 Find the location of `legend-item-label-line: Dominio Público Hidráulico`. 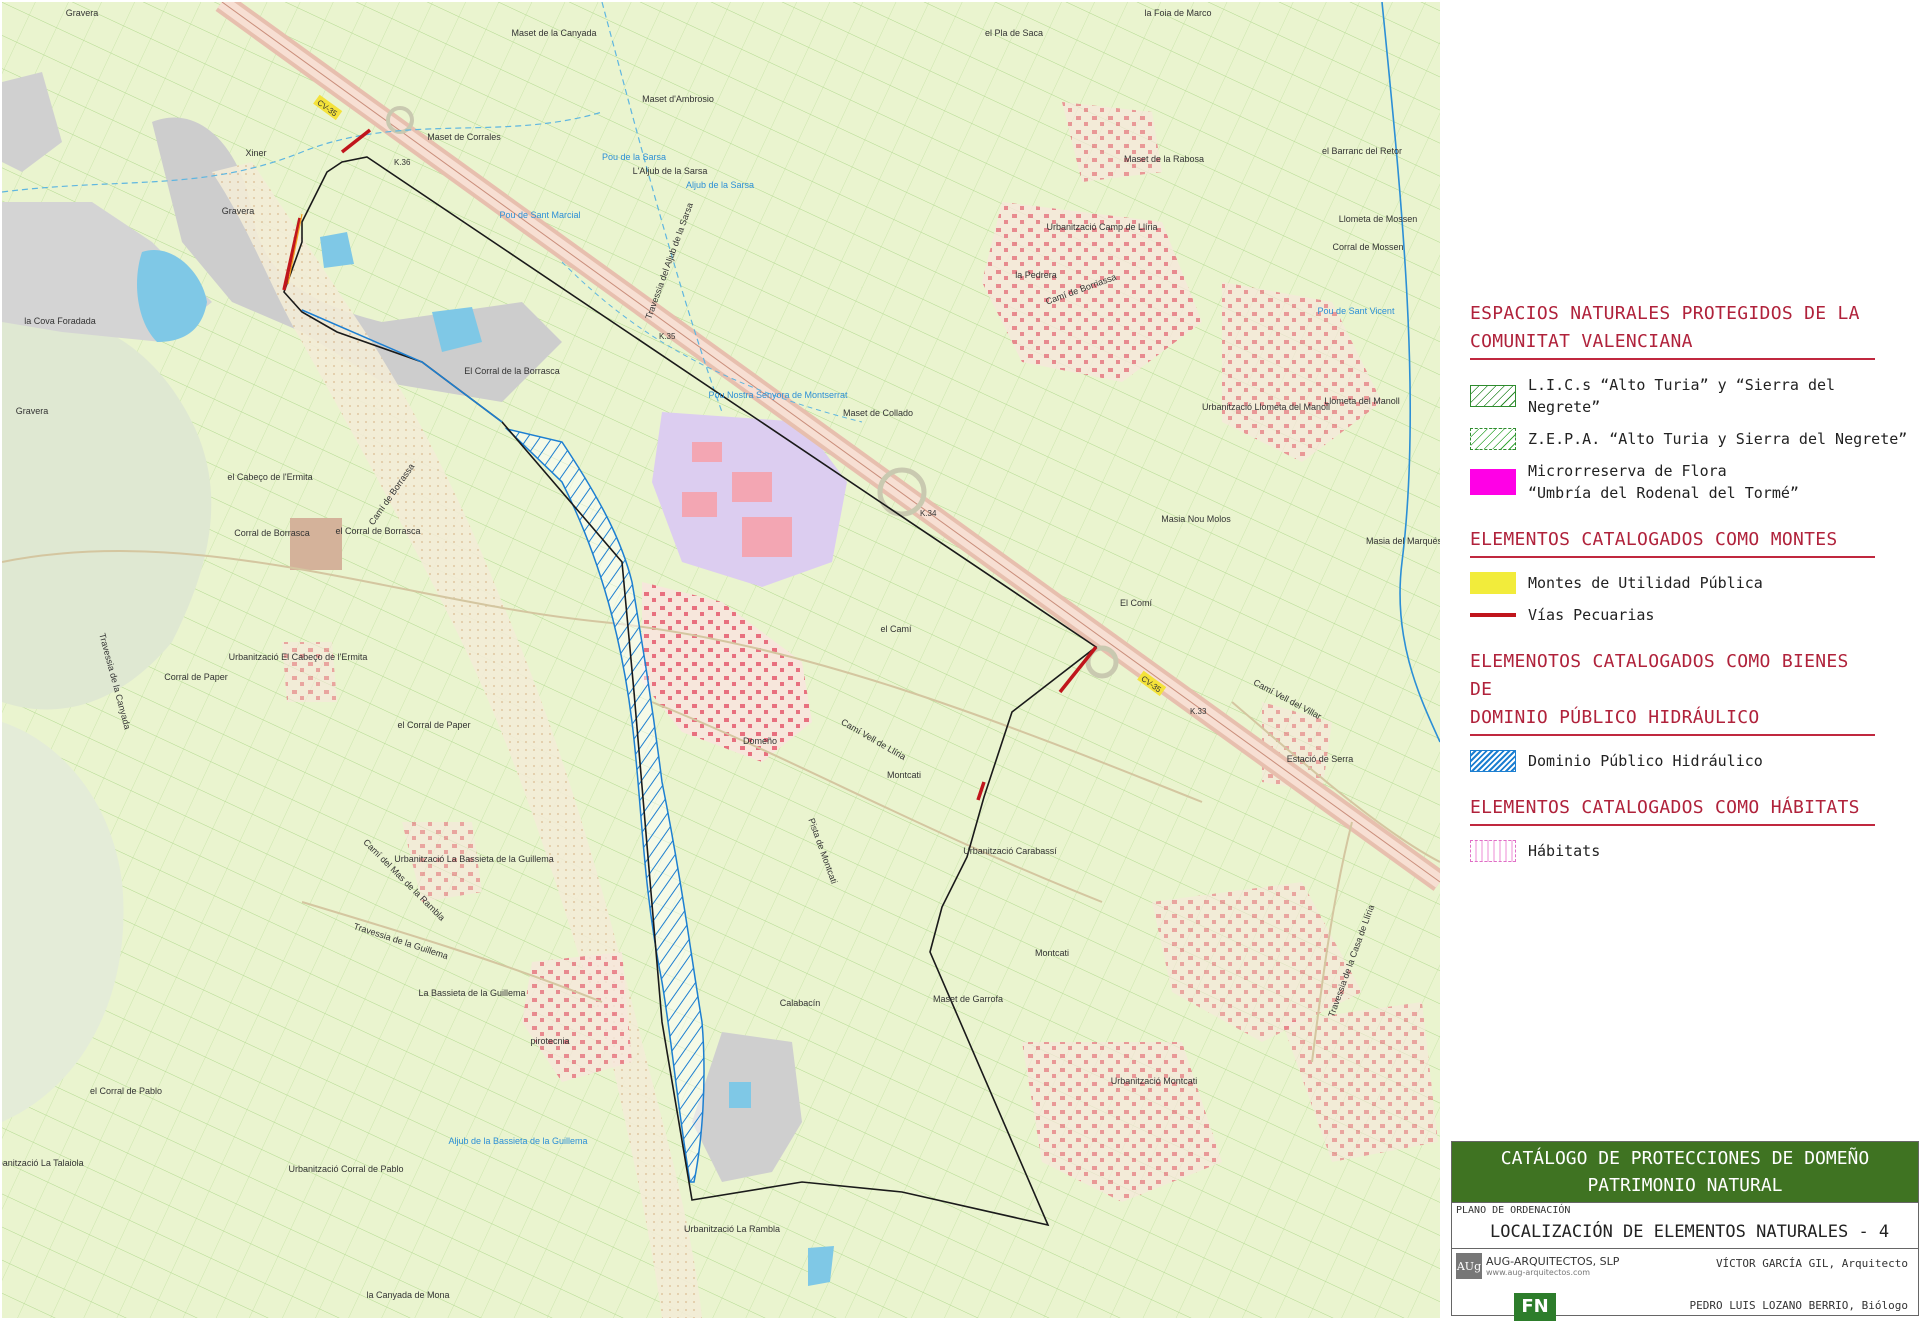

legend-item-label-line: Dominio Público Hidráulico is located at coordinates (1645, 761).